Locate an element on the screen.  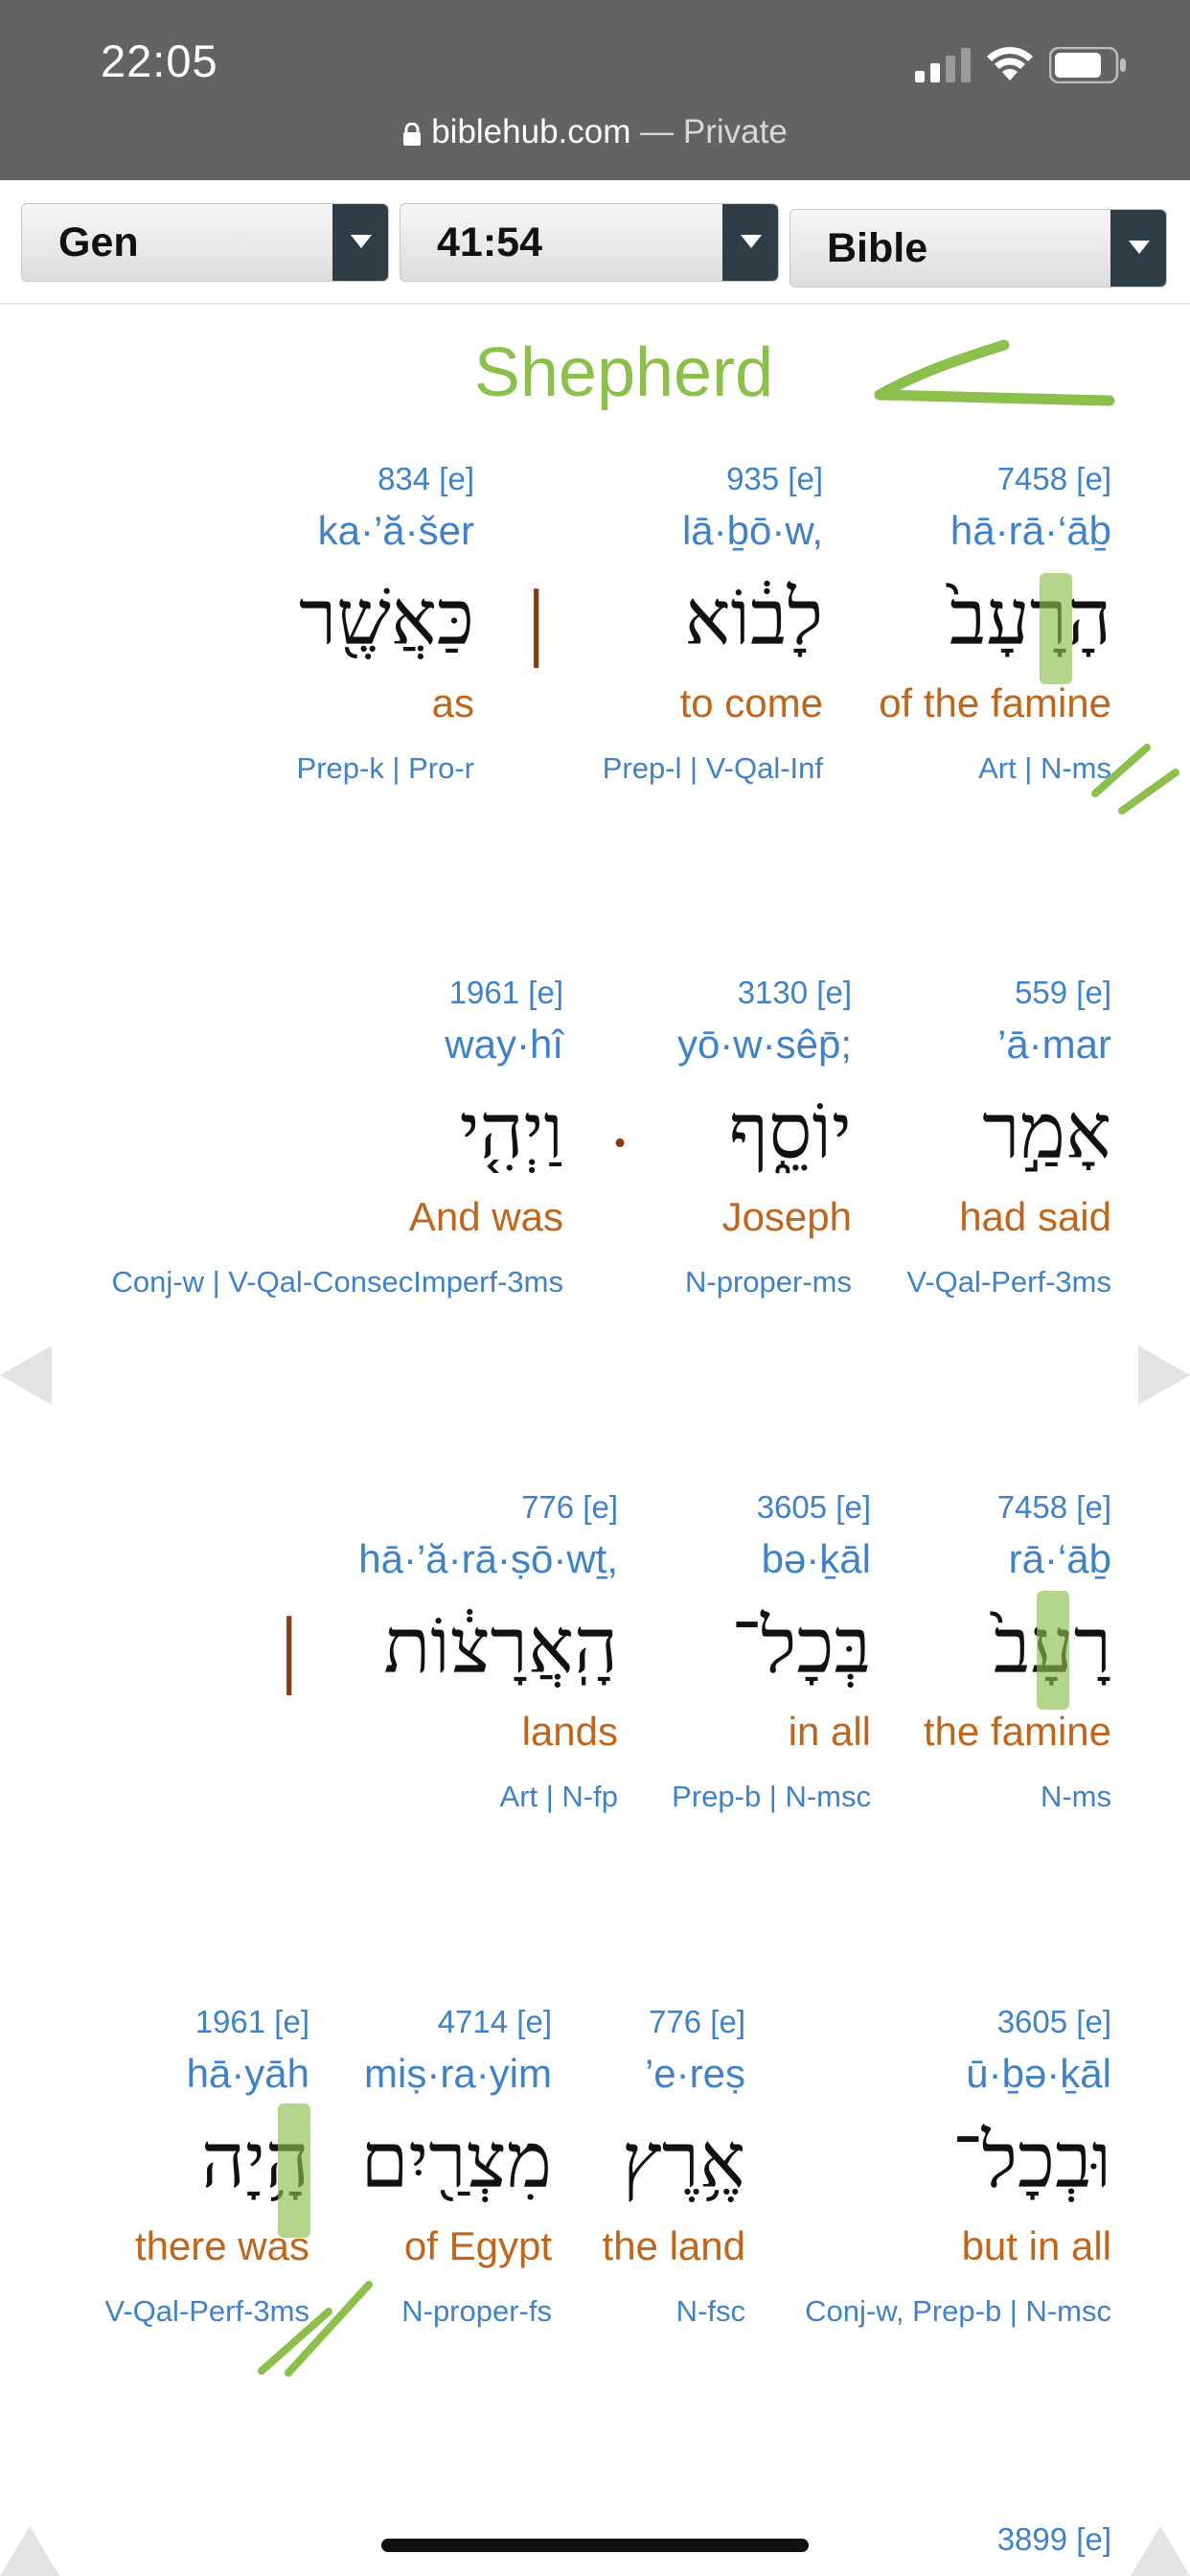
hebrew-word: מִצְרַ֖יִם is located at coordinates (456, 2160).